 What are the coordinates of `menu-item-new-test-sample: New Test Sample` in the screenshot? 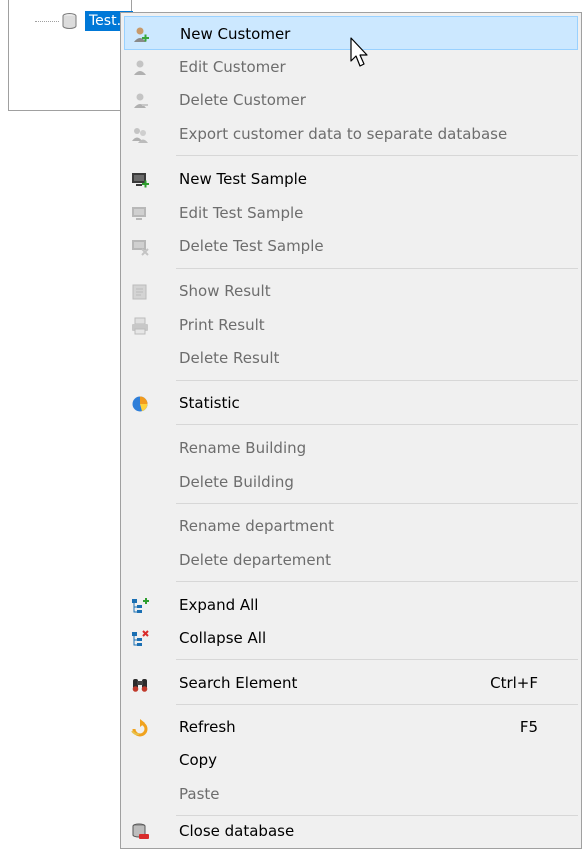 It's located at (351, 179).